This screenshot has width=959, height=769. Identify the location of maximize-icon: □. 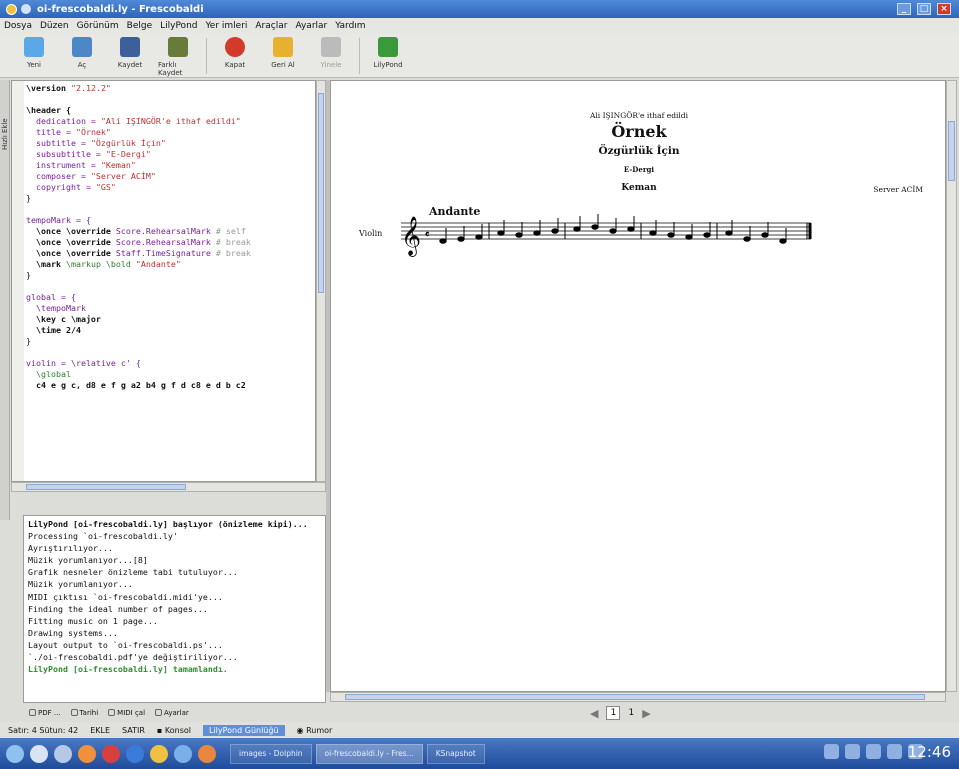
(924, 9).